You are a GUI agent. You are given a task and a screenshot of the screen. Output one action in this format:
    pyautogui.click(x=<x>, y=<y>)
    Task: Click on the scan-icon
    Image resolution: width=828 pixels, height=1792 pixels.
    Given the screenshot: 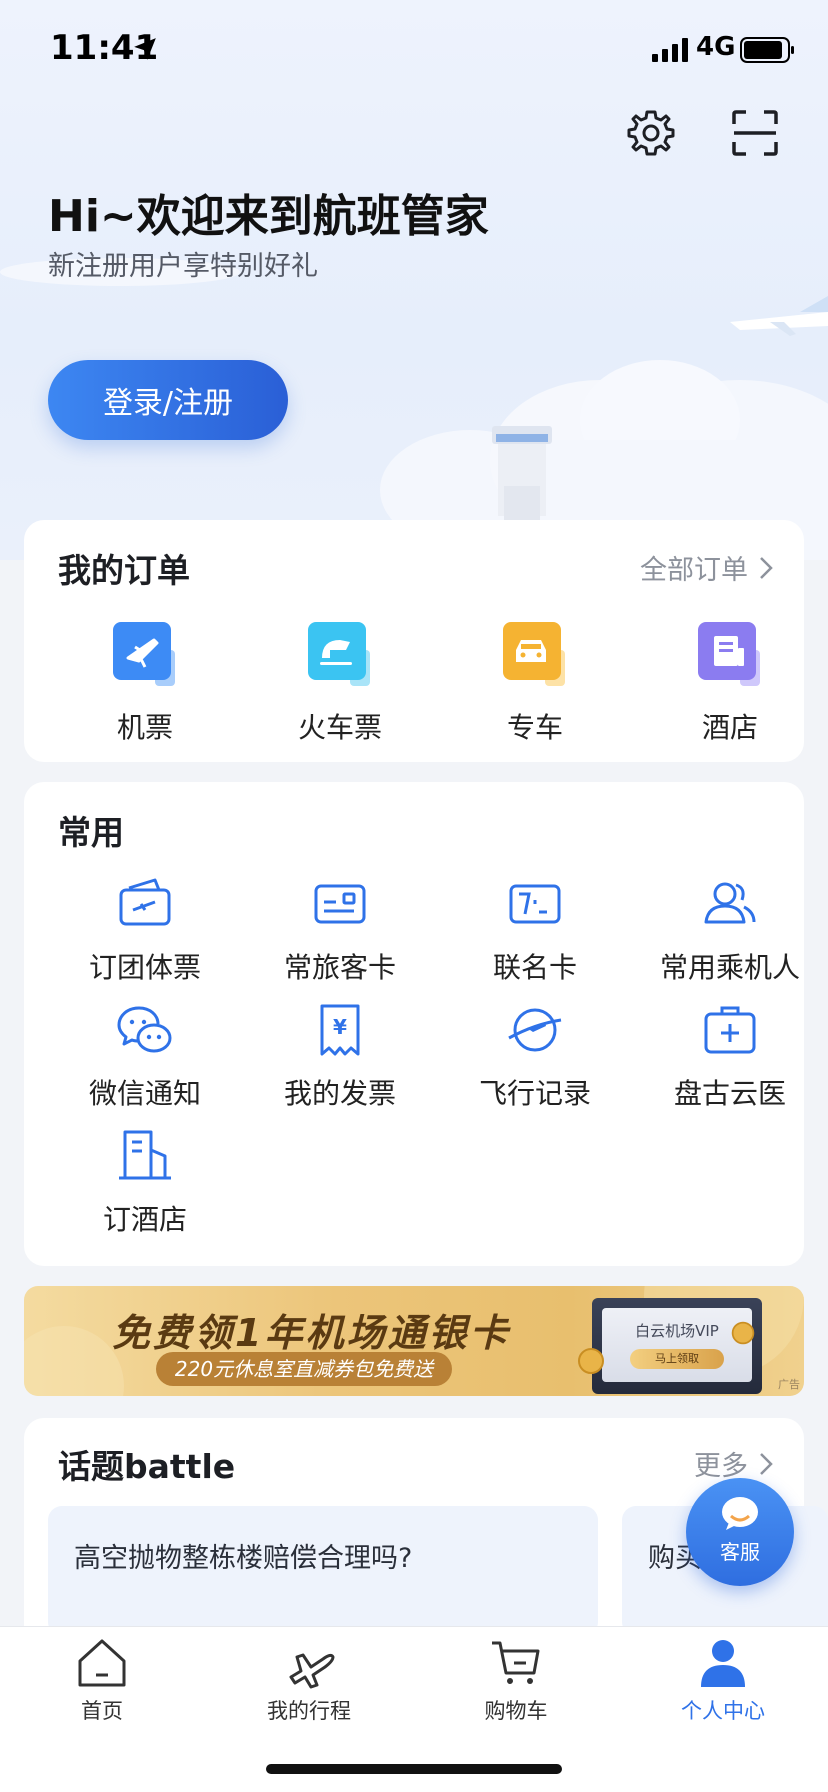 What is the action you would take?
    pyautogui.click(x=755, y=133)
    